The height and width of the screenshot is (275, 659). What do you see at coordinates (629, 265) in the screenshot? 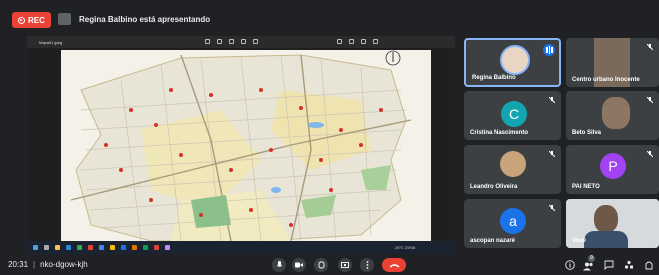
I see `activities-icon` at bounding box center [629, 265].